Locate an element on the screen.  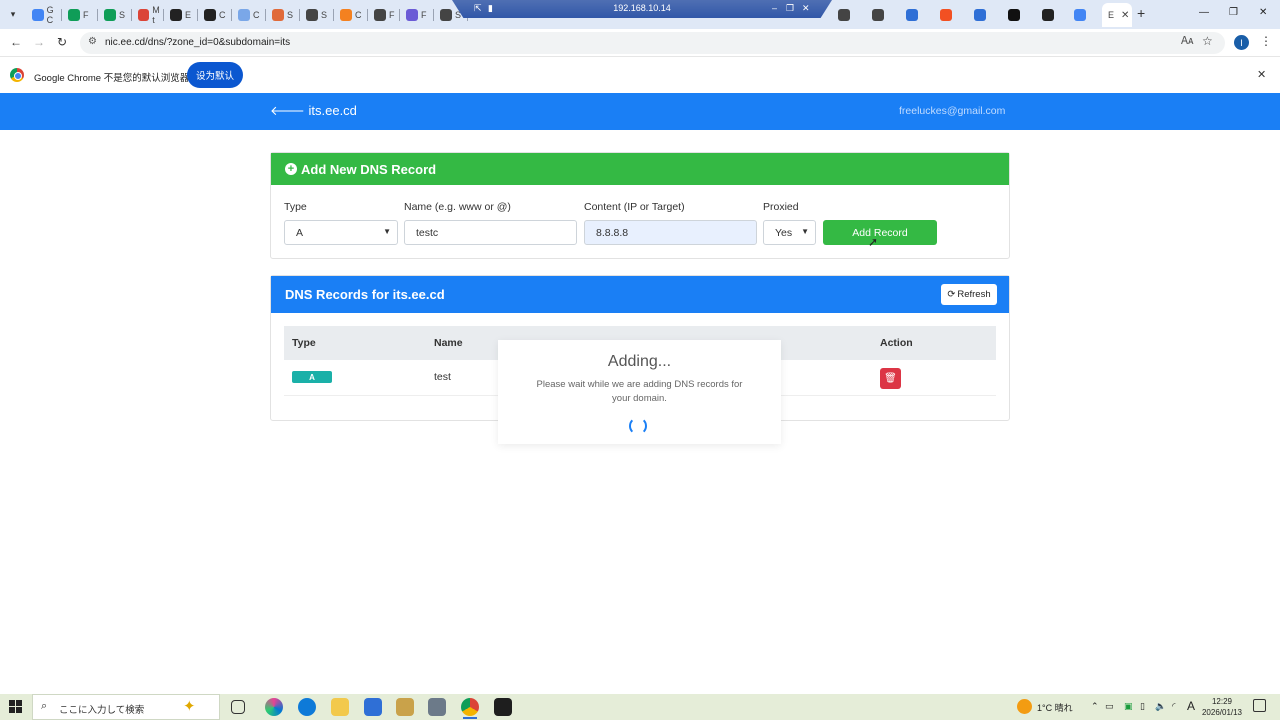
record-type-badge: A is located at coordinates (312, 377).